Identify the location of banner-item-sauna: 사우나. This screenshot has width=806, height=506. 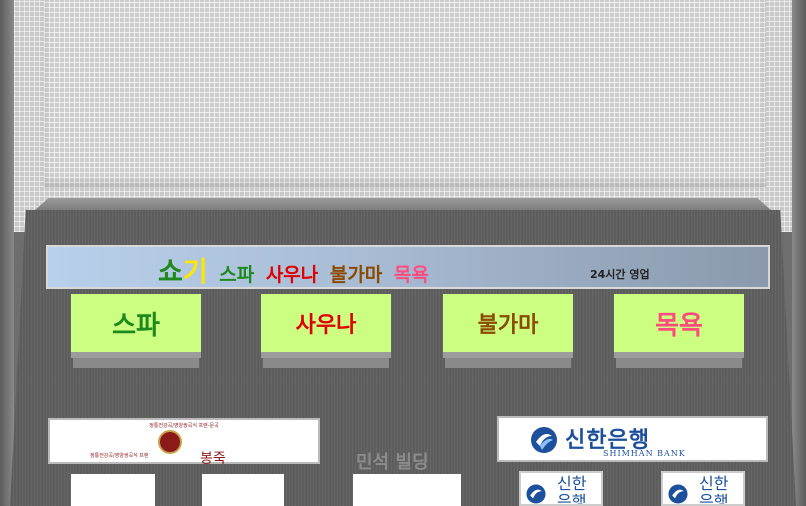
(292, 275).